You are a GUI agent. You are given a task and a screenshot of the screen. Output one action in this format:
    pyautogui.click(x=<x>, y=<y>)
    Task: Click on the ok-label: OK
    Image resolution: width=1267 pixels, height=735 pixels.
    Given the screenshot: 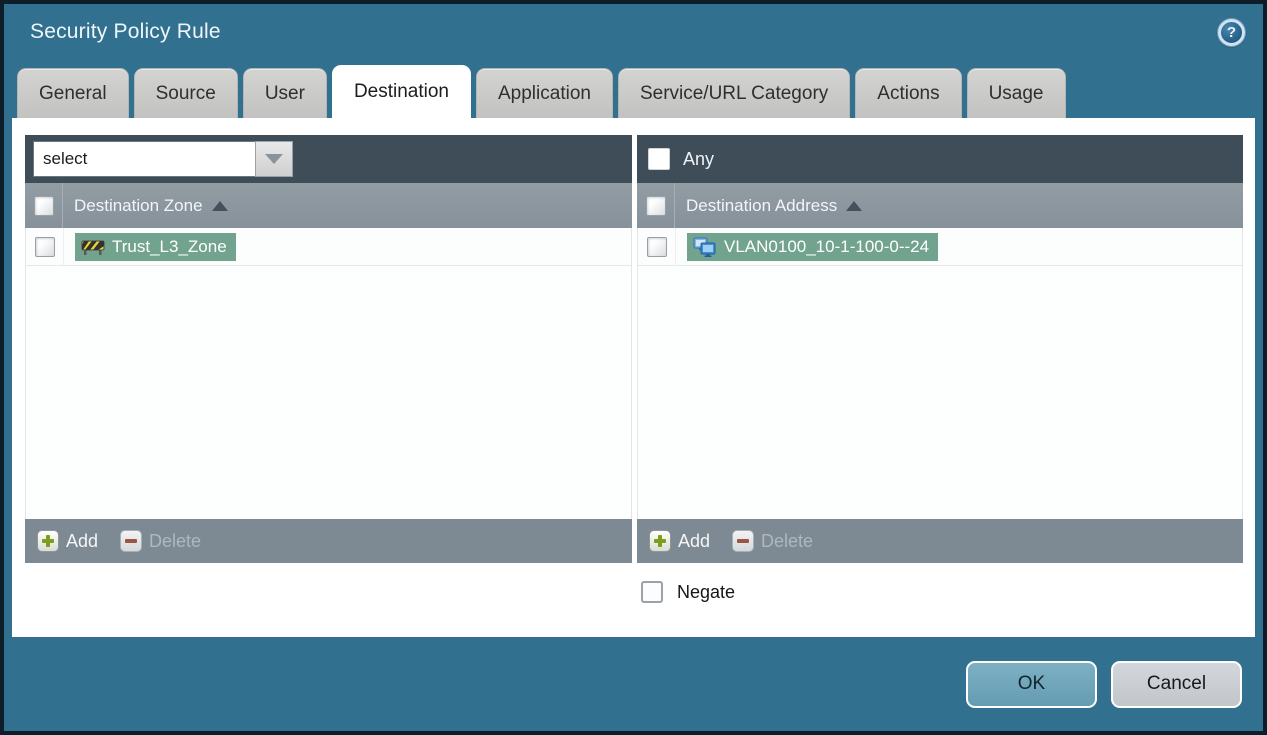 What is the action you would take?
    pyautogui.click(x=1031, y=683)
    